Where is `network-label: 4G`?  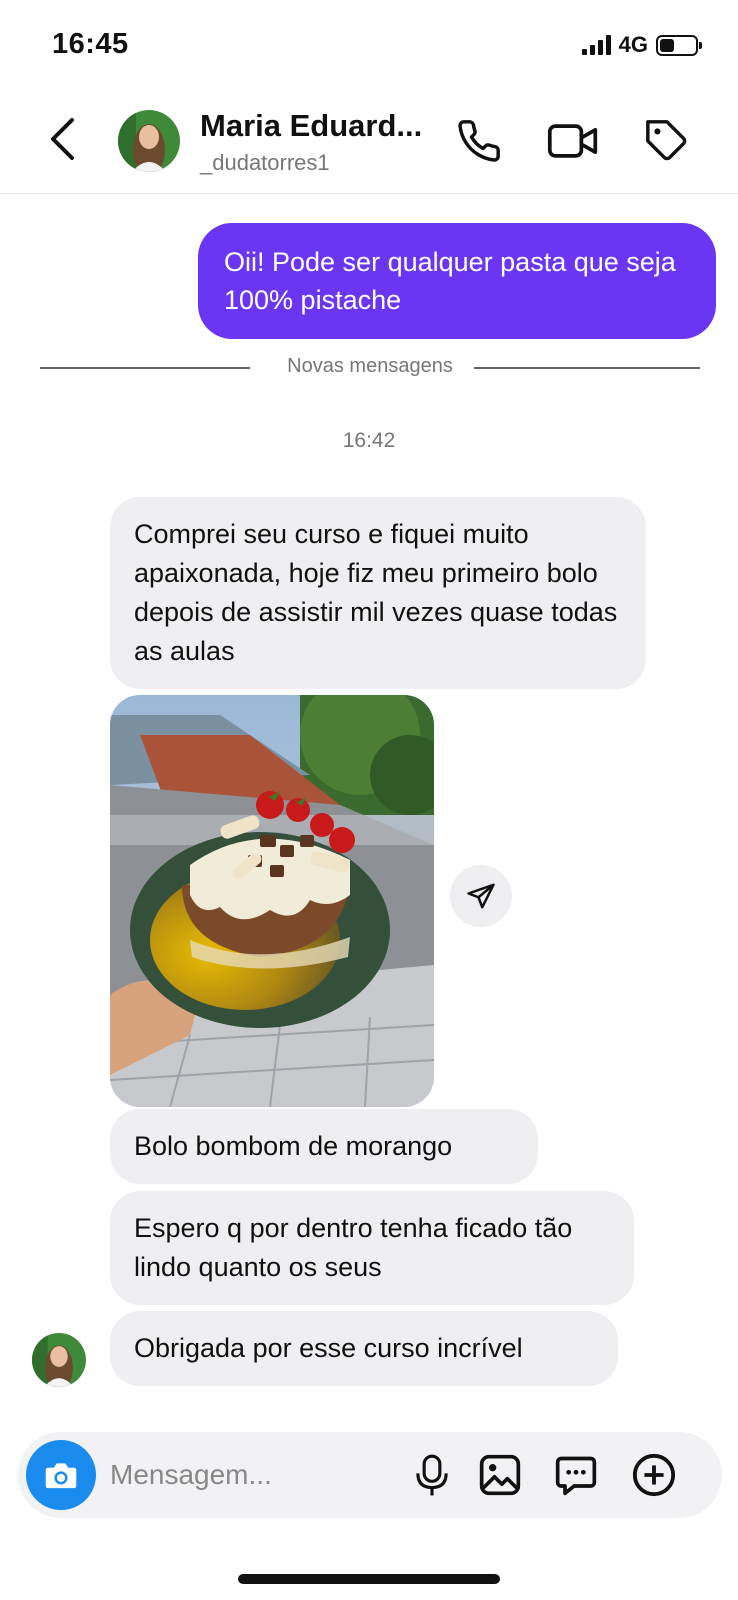
network-label: 4G is located at coordinates (633, 44).